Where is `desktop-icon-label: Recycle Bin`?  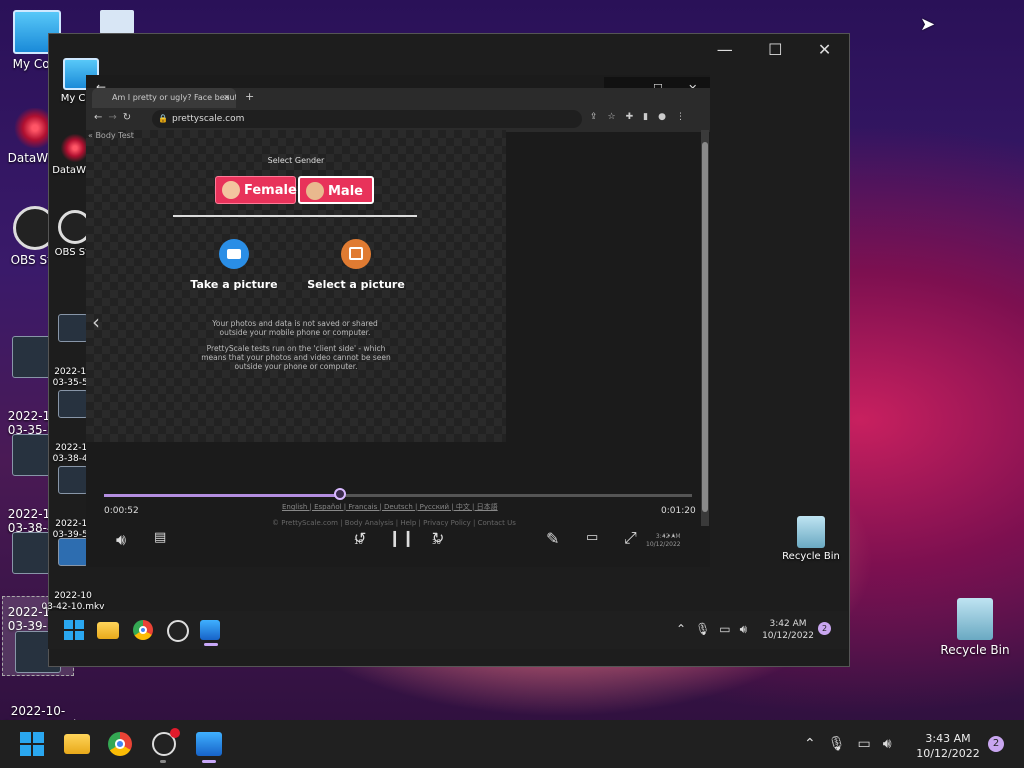
desktop-icon-label: Recycle Bin is located at coordinates (975, 650).